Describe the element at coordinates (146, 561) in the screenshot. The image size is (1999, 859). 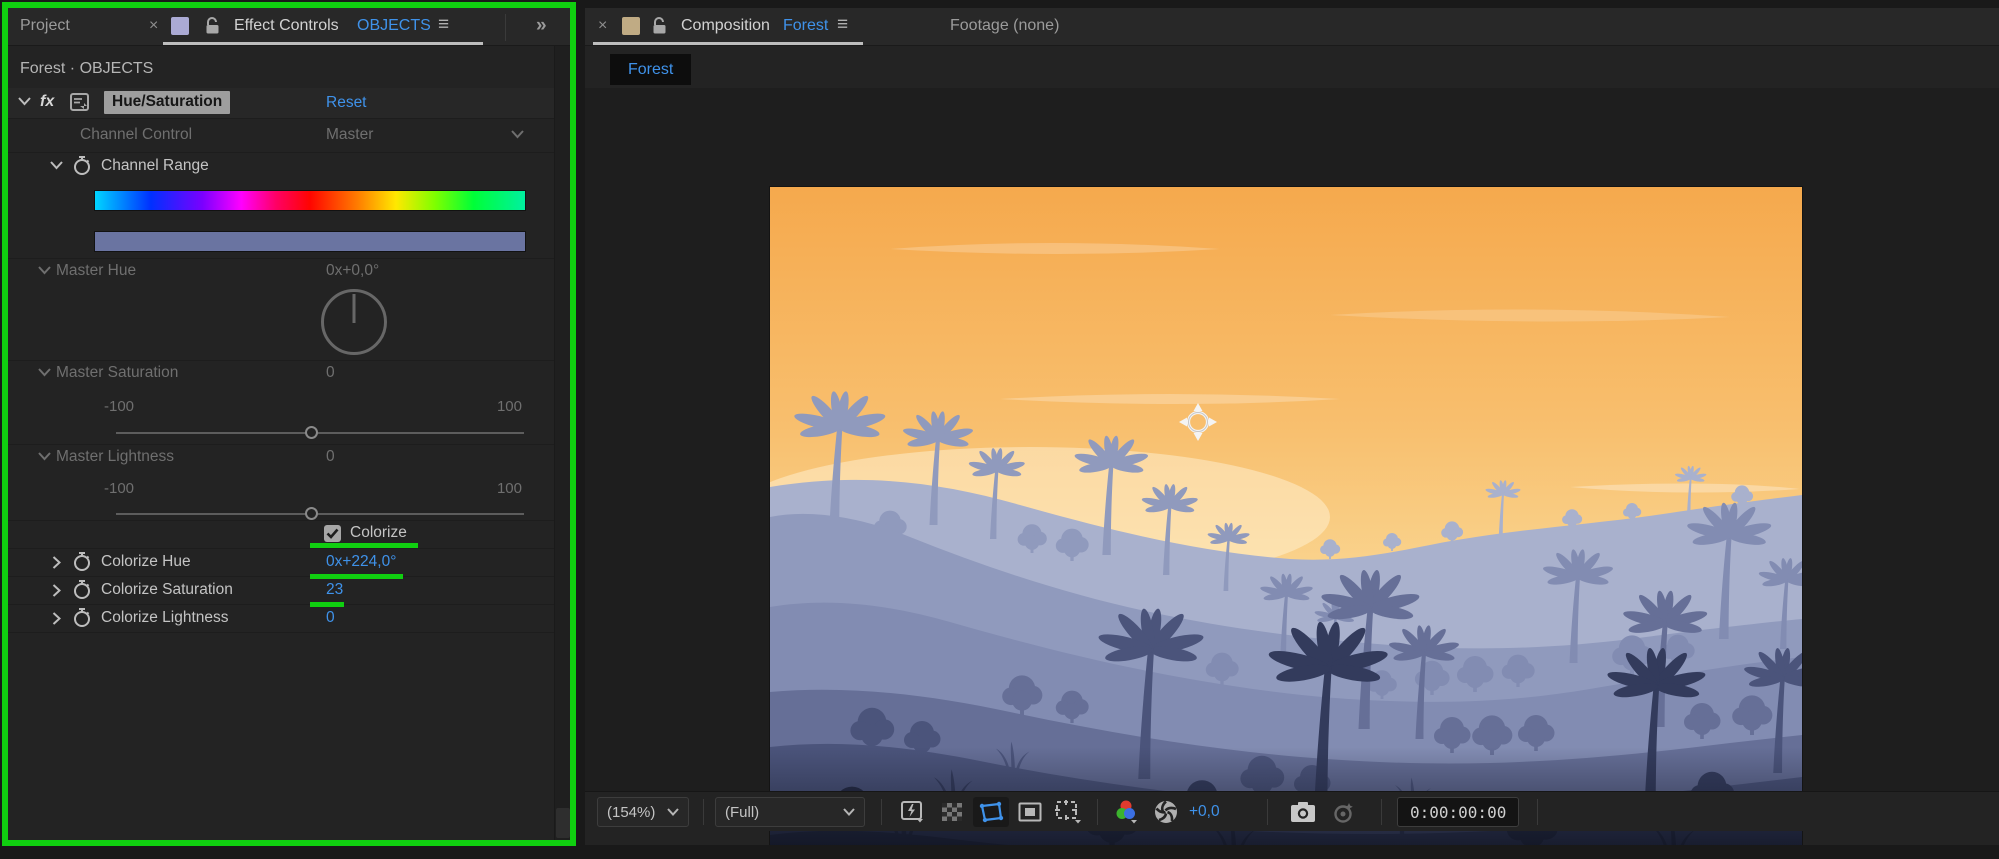
I see `param-colorize-hue-label: Colorize Hue` at that location.